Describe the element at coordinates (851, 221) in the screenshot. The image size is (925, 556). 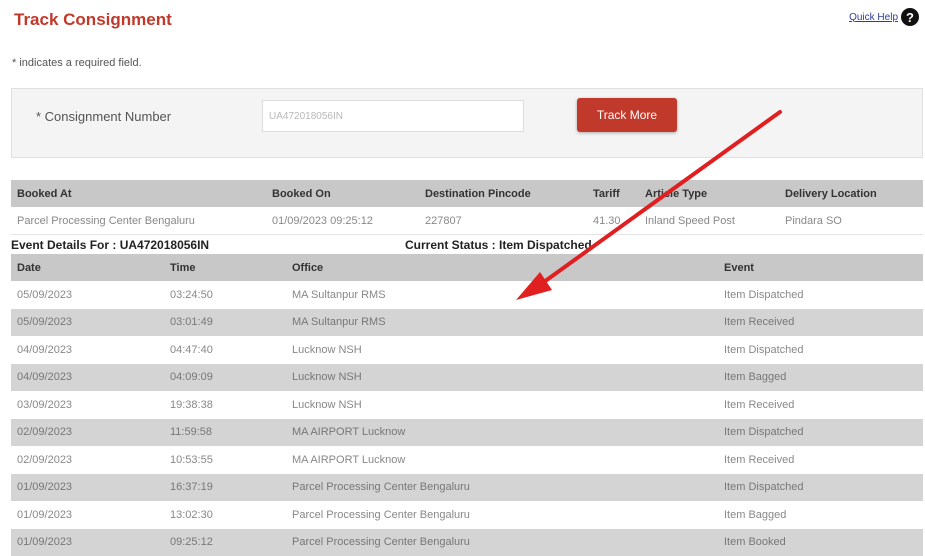
I see `delivery-location-value: Pindara SO` at that location.